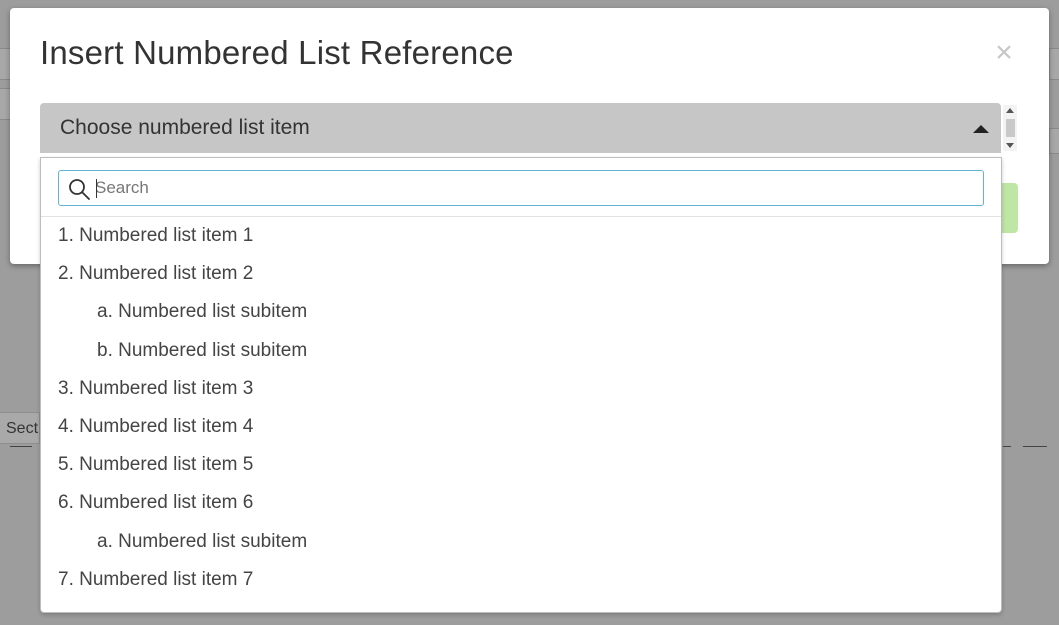 This screenshot has width=1059, height=625. Describe the element at coordinates (520, 128) in the screenshot. I see `numbered-list-item-select: Choose numbered list item` at that location.